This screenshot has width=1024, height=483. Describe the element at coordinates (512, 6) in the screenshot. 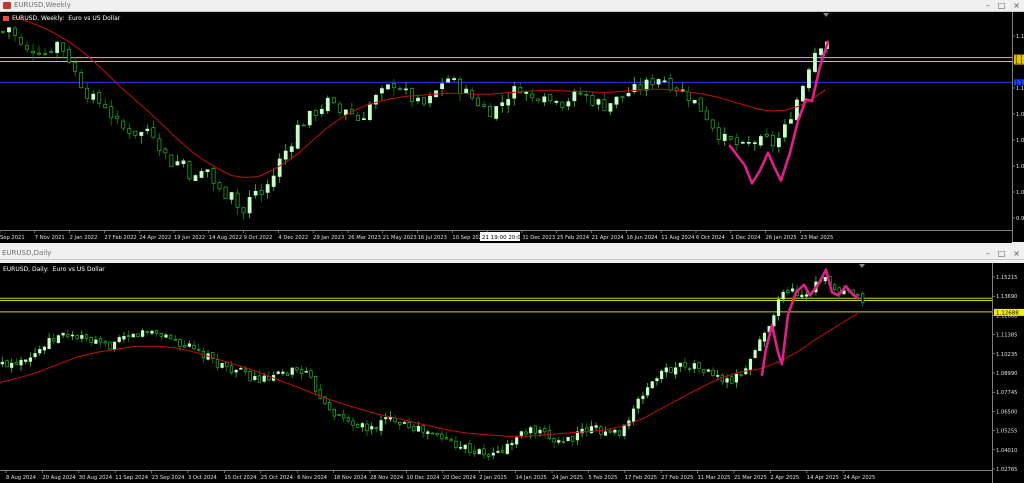

I see `weekly-titlebar: EURUSD,Weekly – □ ×` at that location.